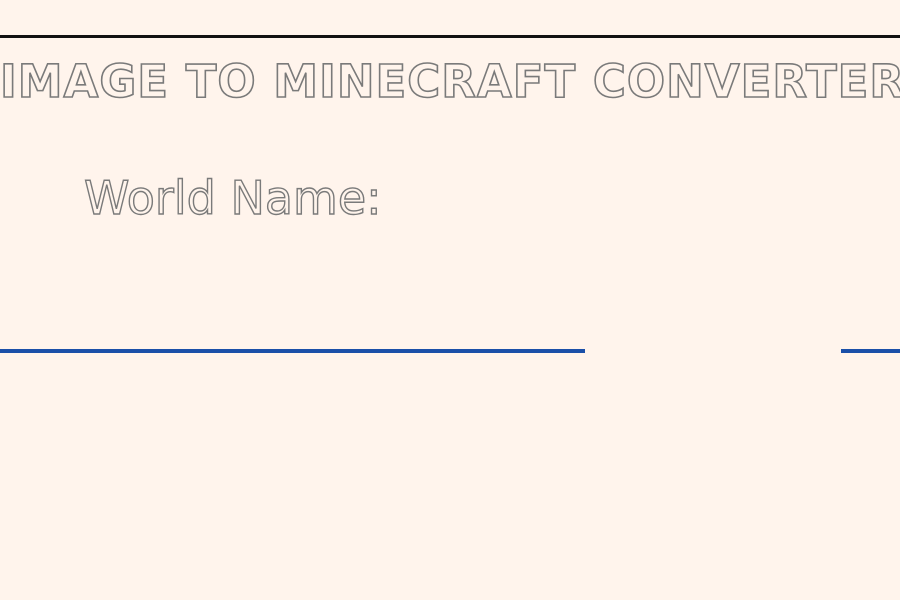  Describe the element at coordinates (450, 36) in the screenshot. I see `header-divider` at that location.